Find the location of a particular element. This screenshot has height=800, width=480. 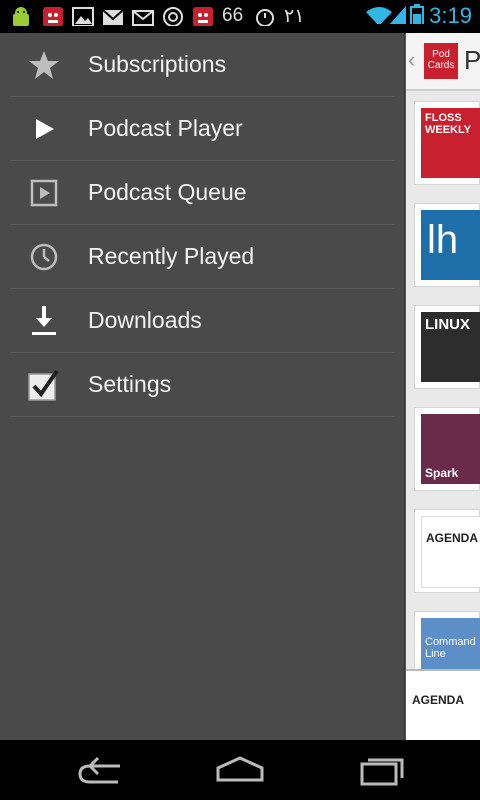

app-notification-icon is located at coordinates (53, 16).